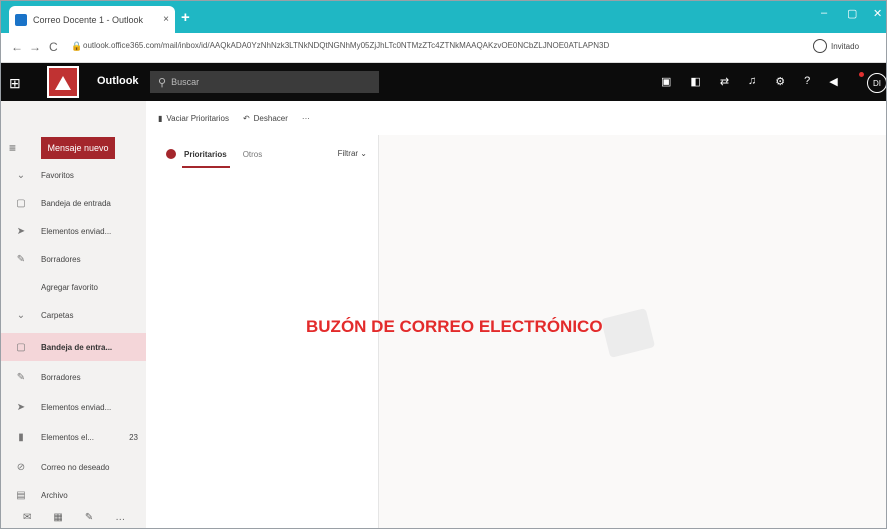  Describe the element at coordinates (166, 19) in the screenshot. I see `tab-close-icon: ×` at that location.